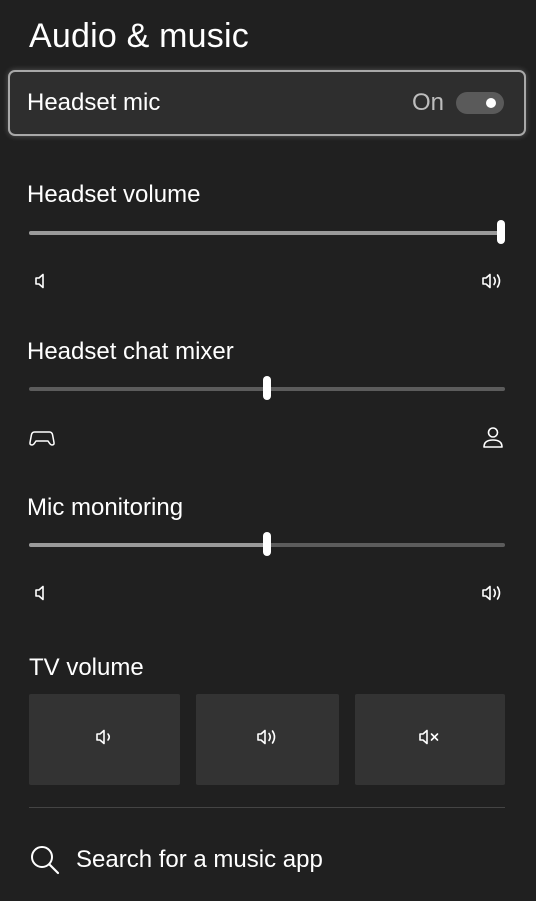 The image size is (536, 901). I want to click on volume-up-icon, so click(268, 739).